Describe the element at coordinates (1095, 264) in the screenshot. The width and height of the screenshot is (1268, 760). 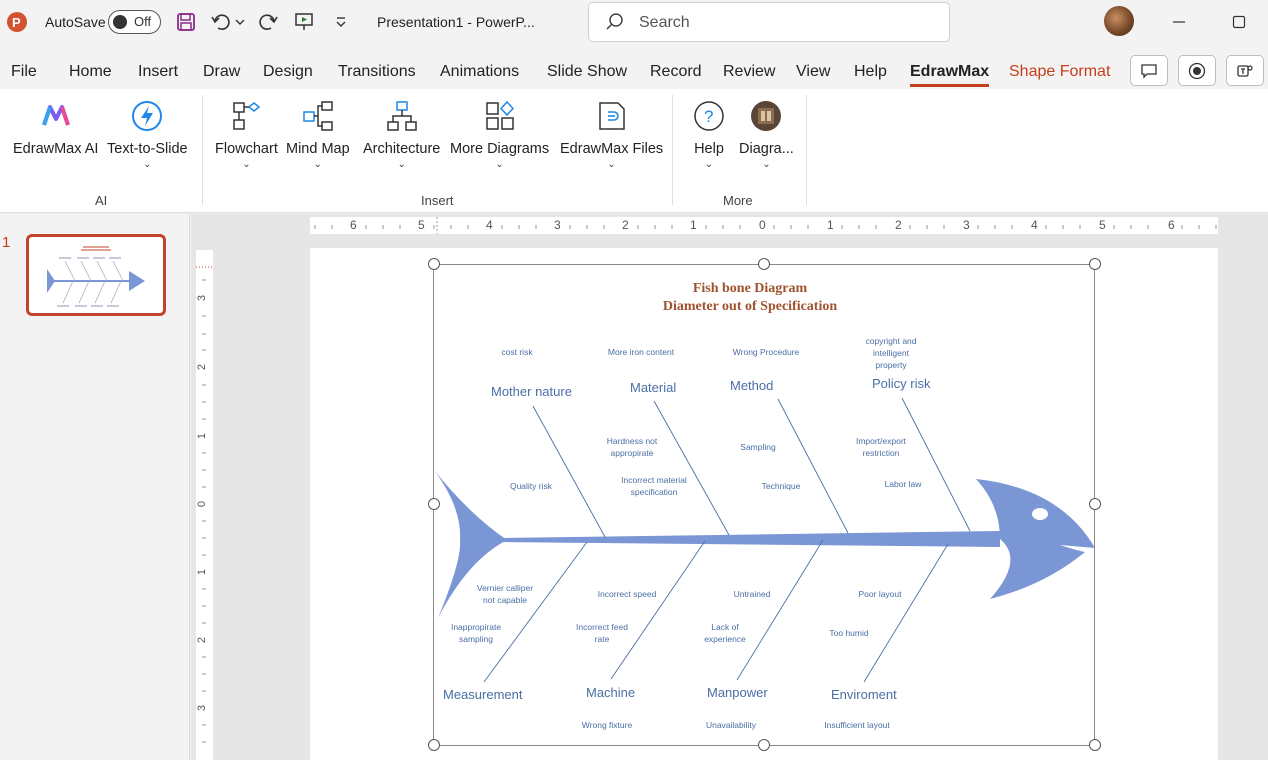
I see `resize-handle-top-right` at that location.